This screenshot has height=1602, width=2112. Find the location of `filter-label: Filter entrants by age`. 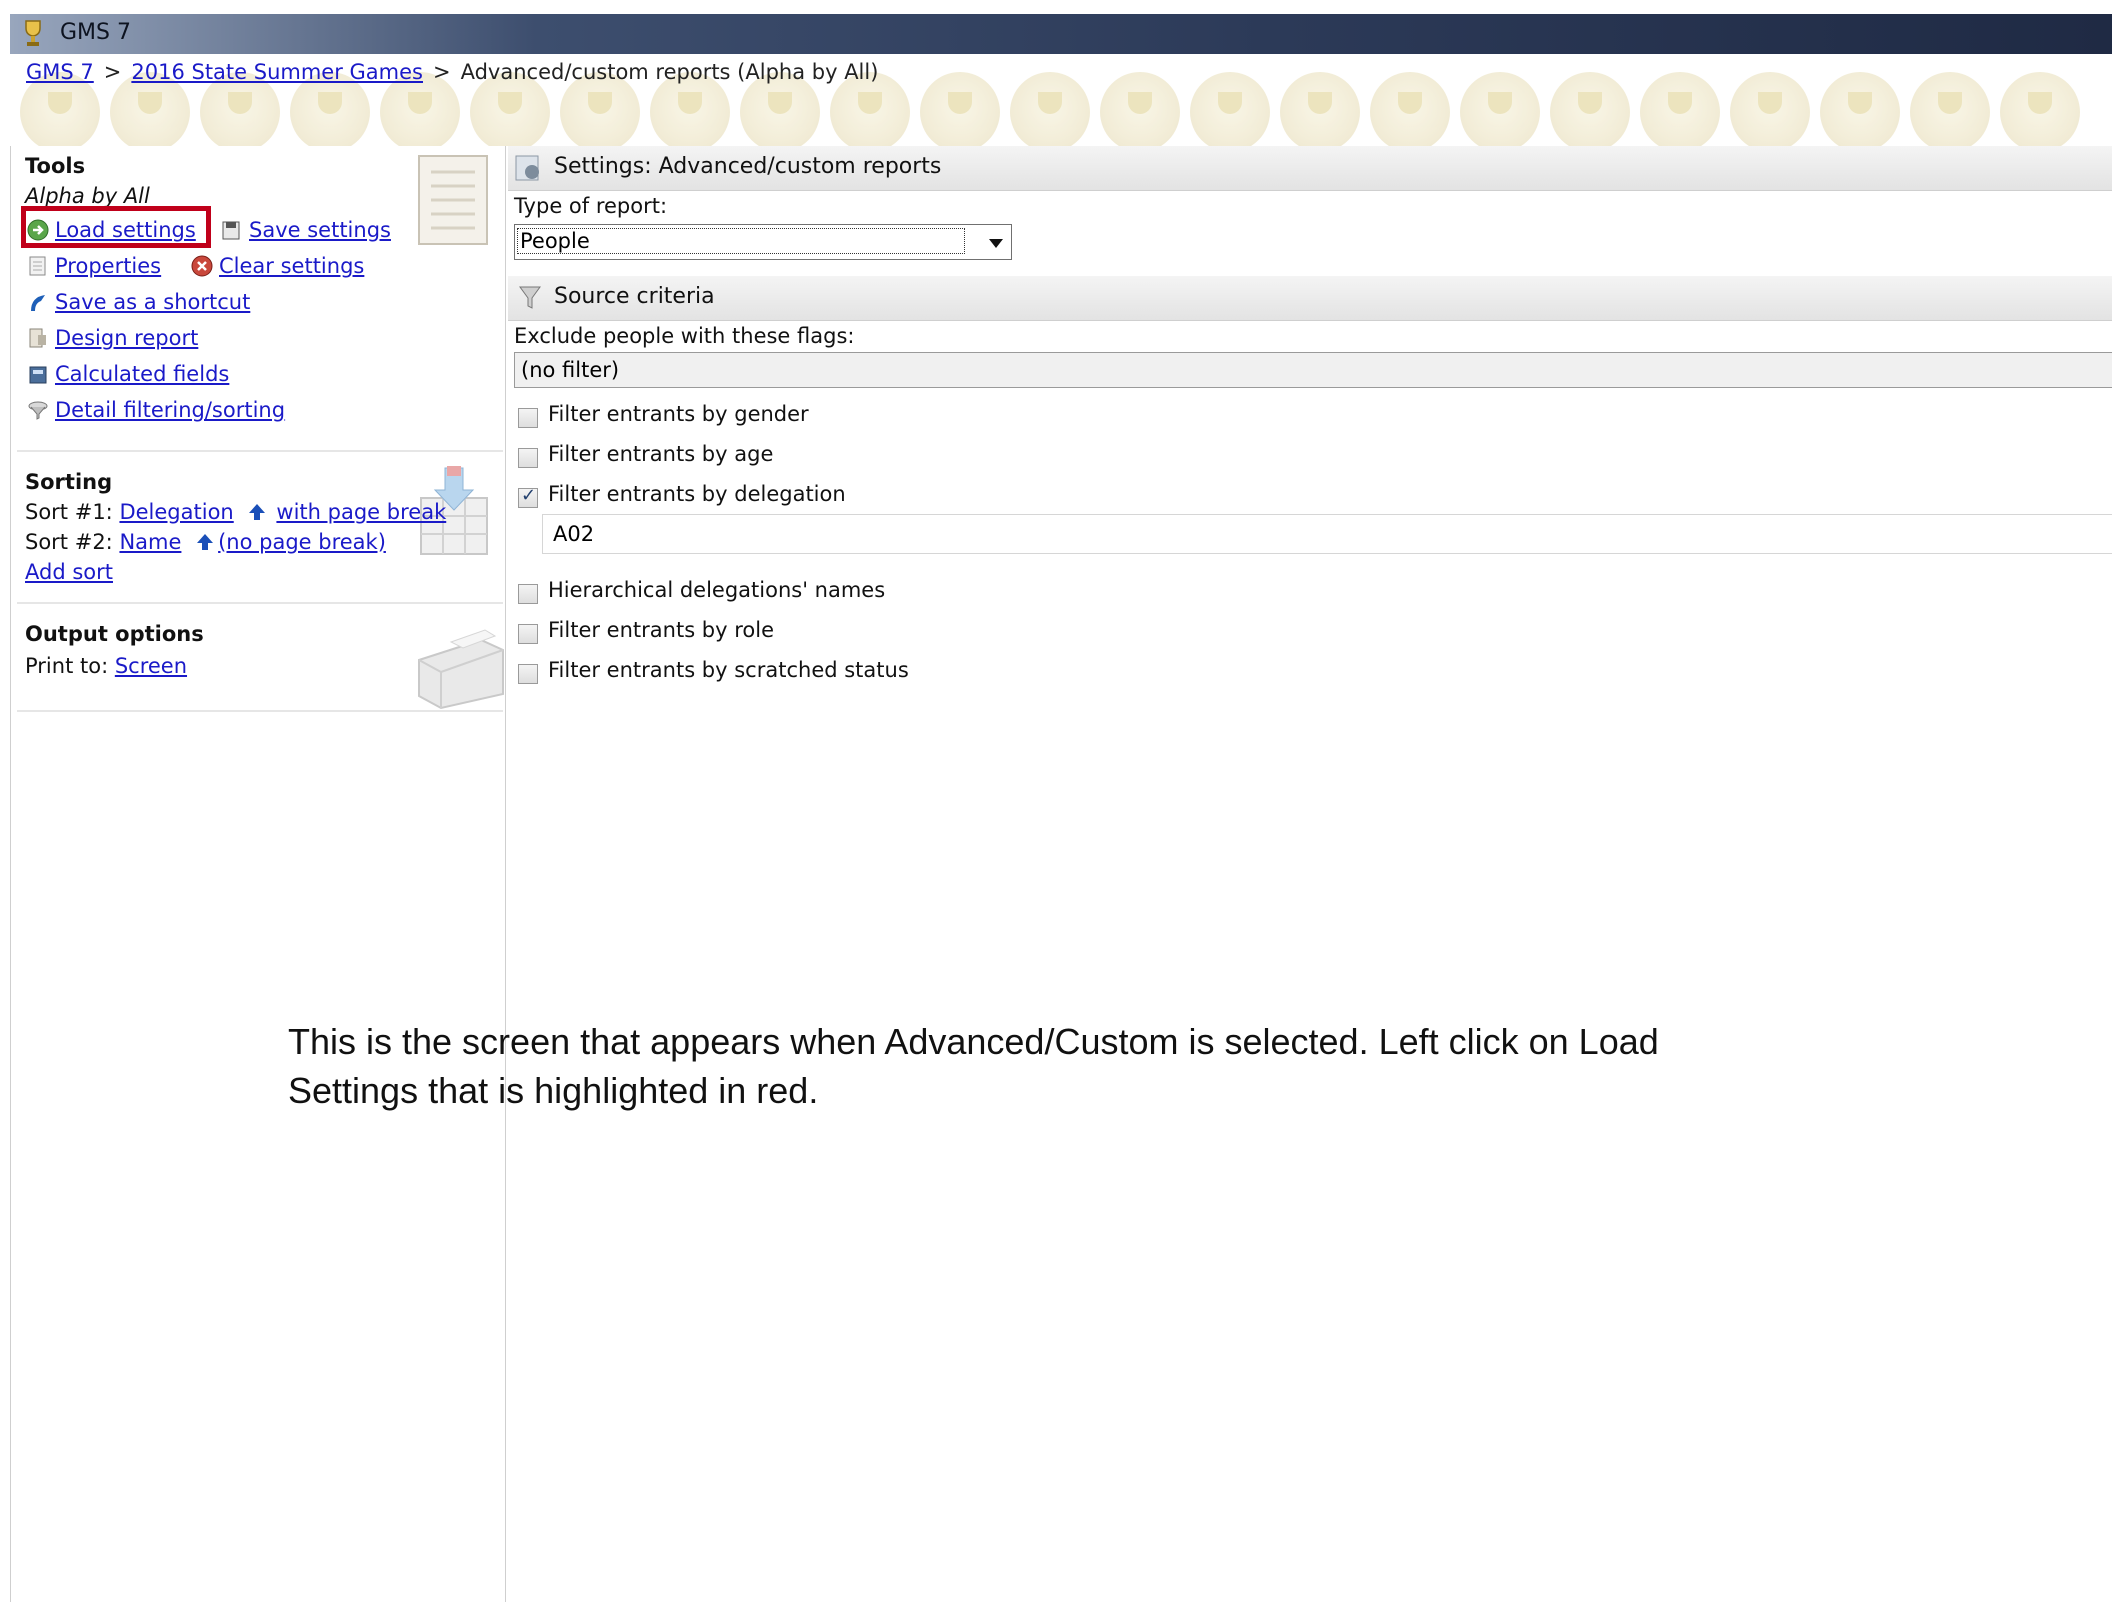

filter-label: Filter entrants by age is located at coordinates (660, 454).